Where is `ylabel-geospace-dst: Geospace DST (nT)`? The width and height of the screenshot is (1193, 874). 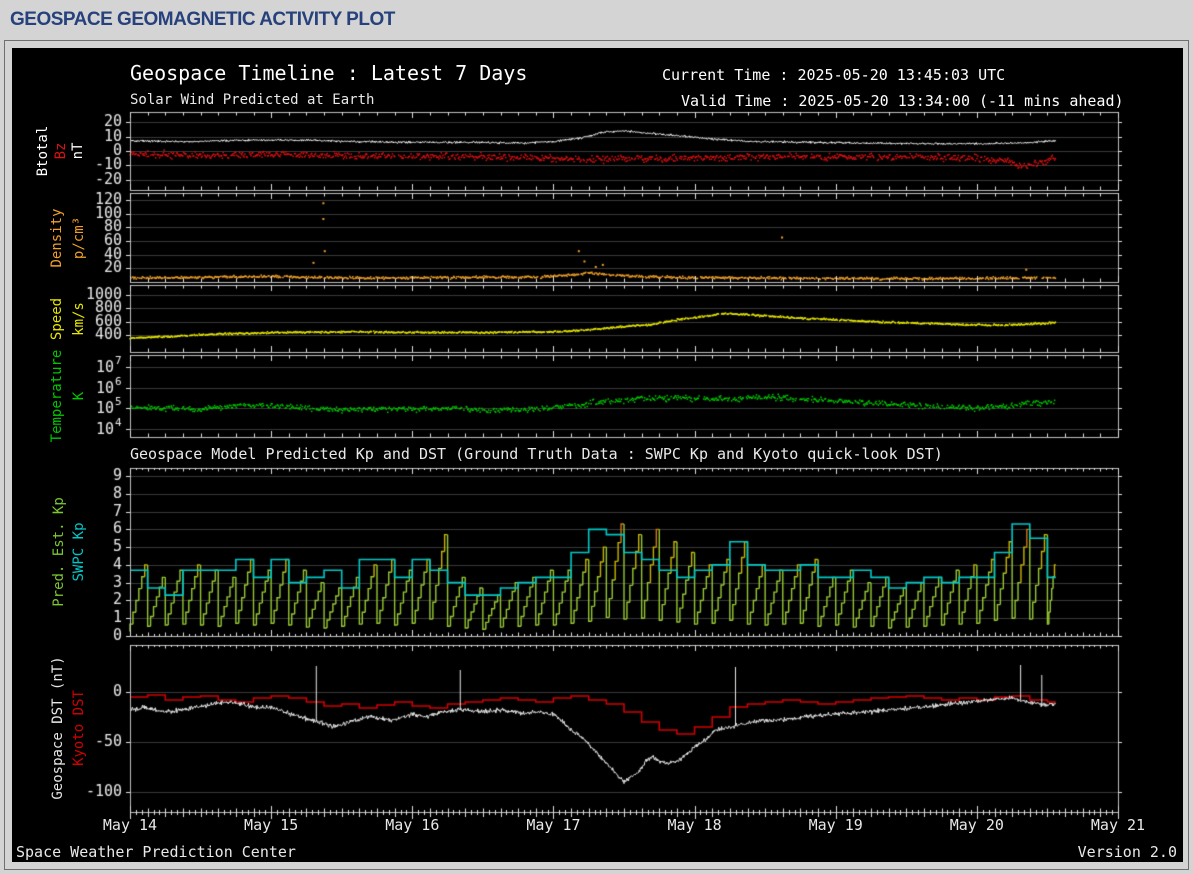 ylabel-geospace-dst: Geospace DST (nT) is located at coordinates (58, 728).